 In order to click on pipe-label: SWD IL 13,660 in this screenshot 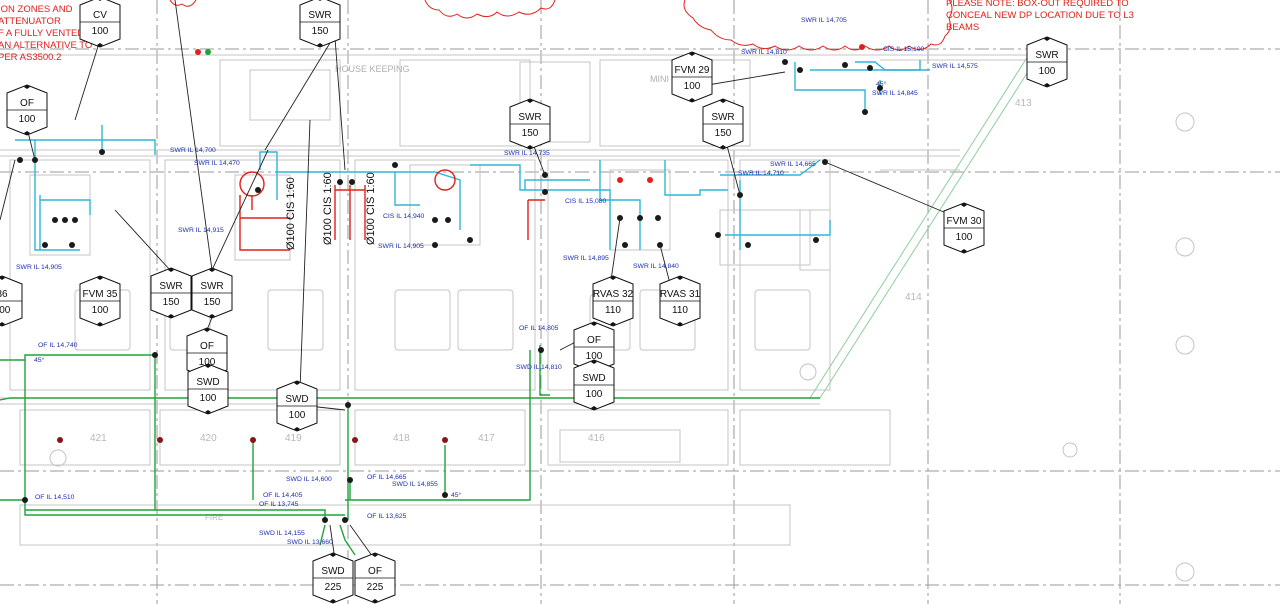, I will do `click(310, 542)`.